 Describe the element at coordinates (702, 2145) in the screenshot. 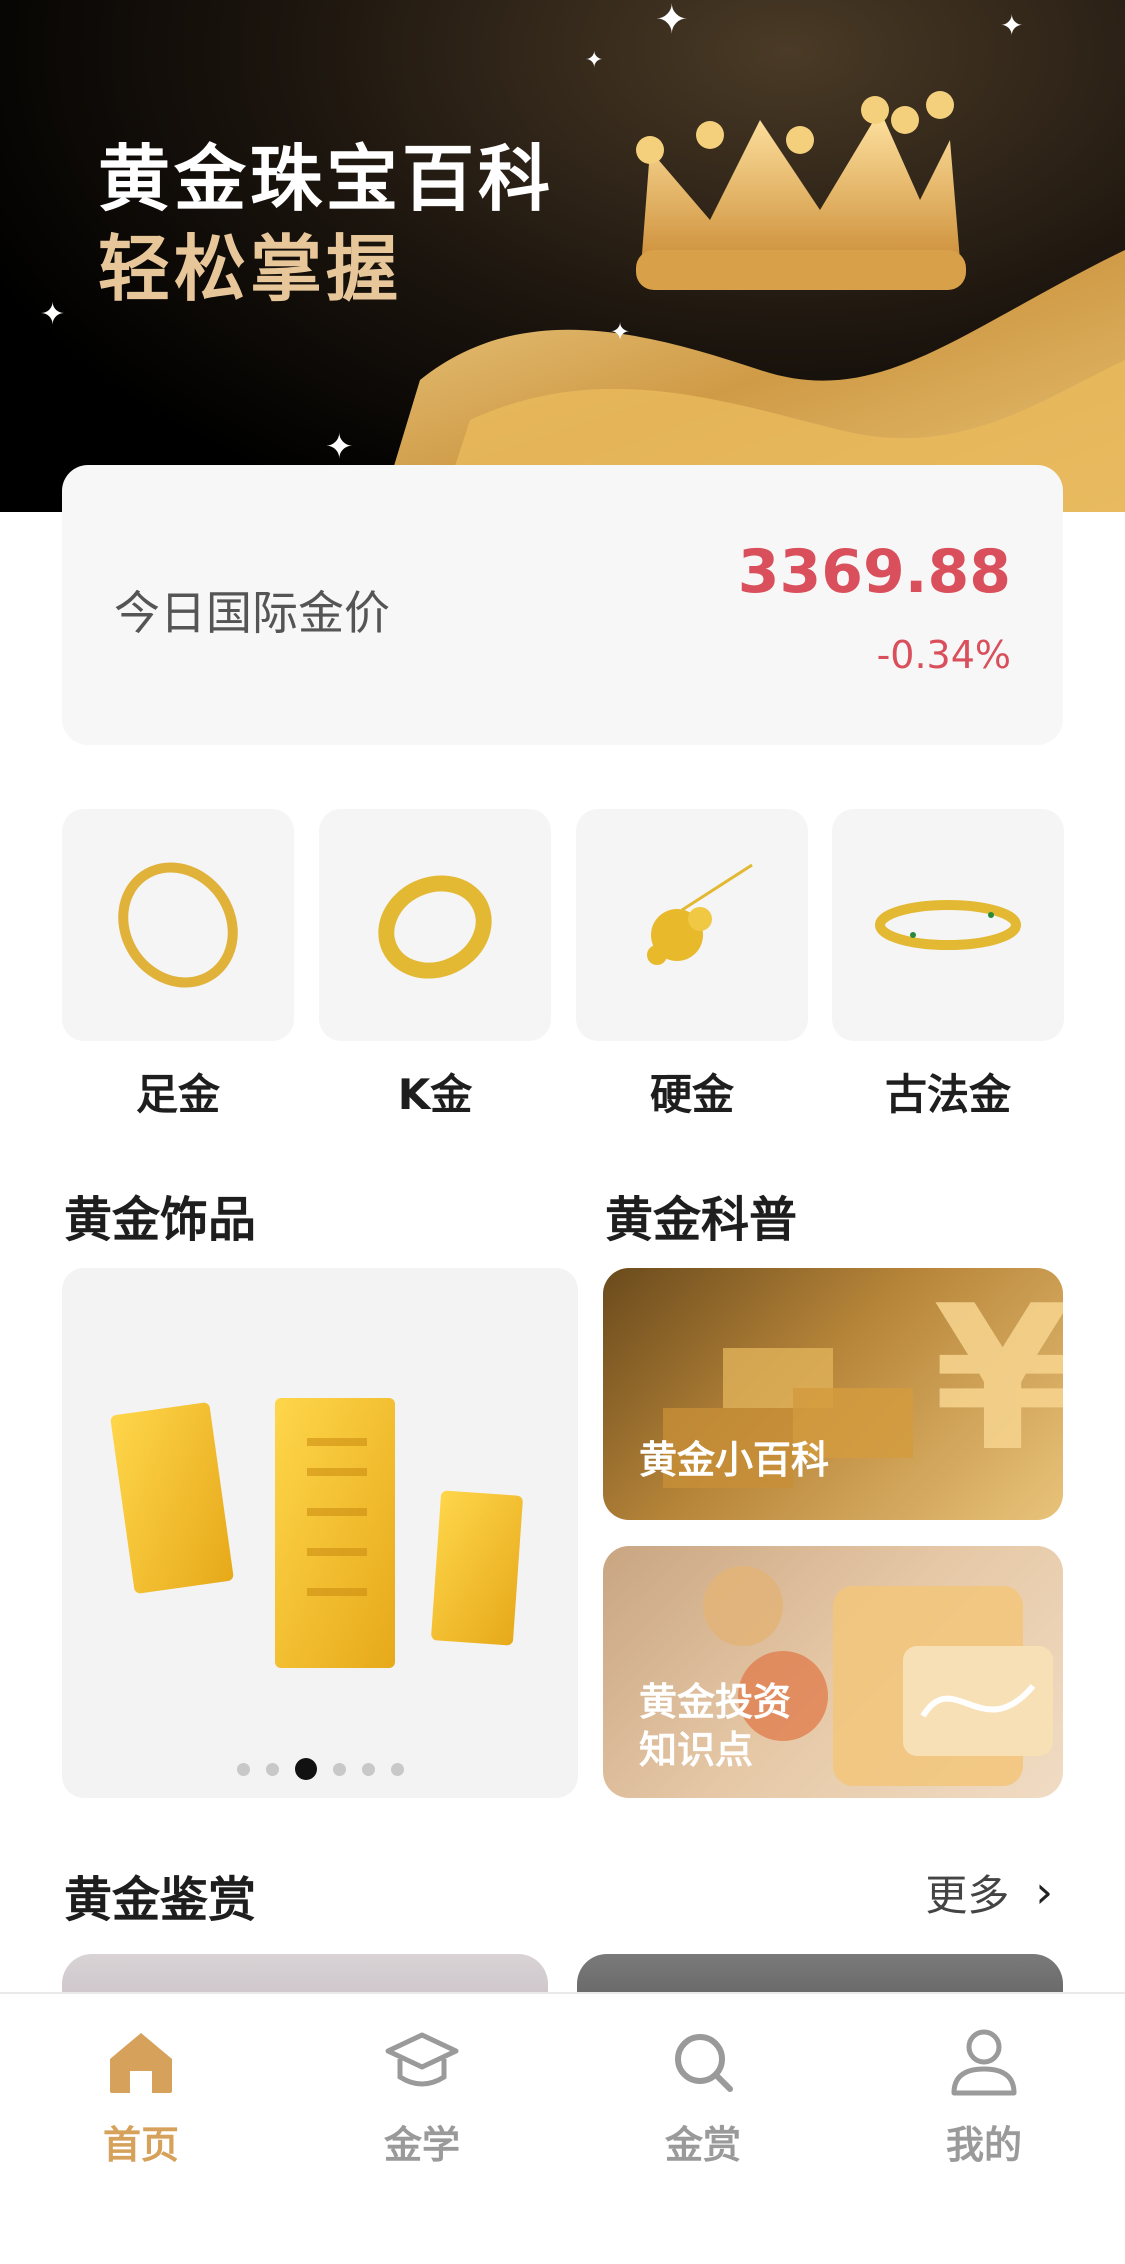

I see `tab-label: 金赏` at that location.